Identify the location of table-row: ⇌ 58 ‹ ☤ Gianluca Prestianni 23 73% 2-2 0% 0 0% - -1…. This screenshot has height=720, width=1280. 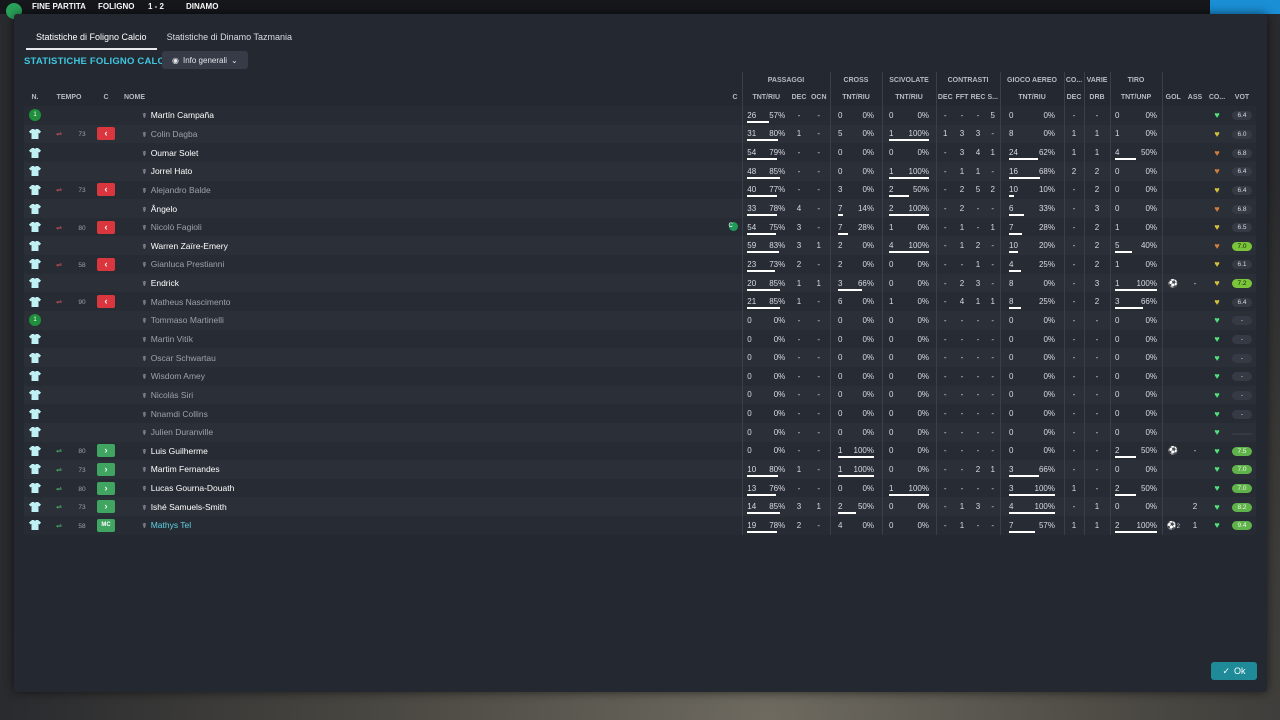
(640, 264).